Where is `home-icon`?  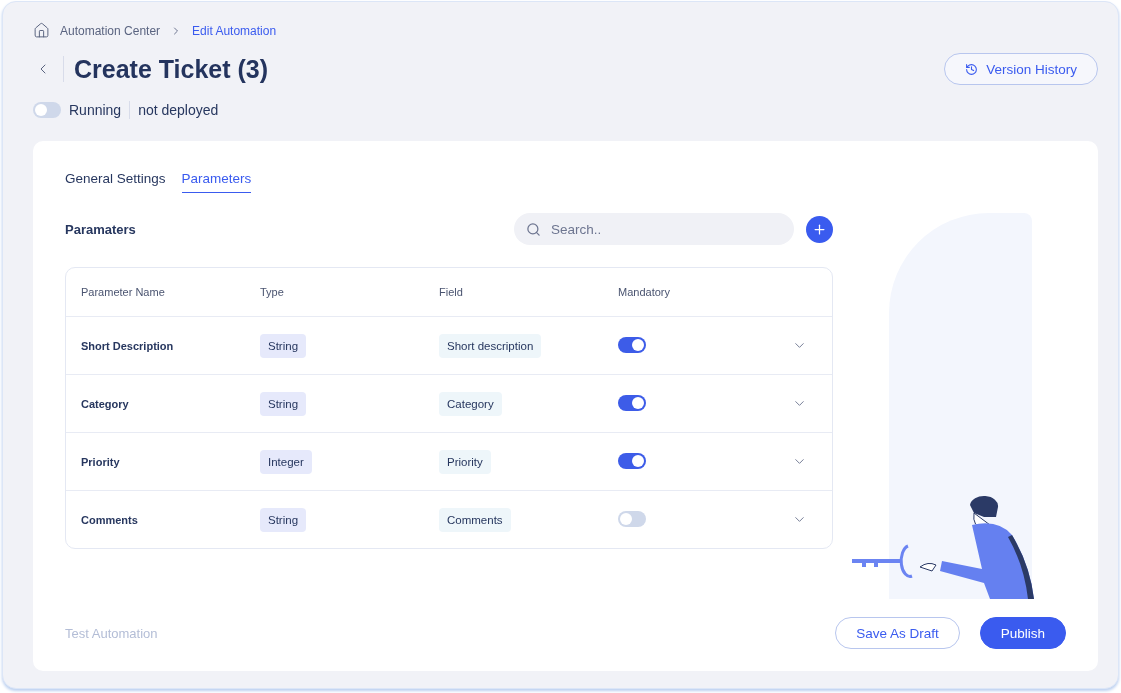 home-icon is located at coordinates (41, 30).